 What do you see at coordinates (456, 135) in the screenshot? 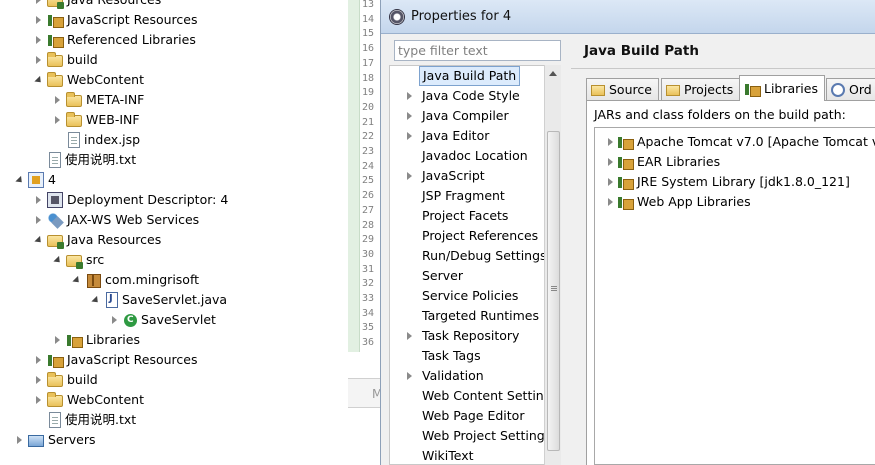
I see `nav-item-label: Java Editor` at bounding box center [456, 135].